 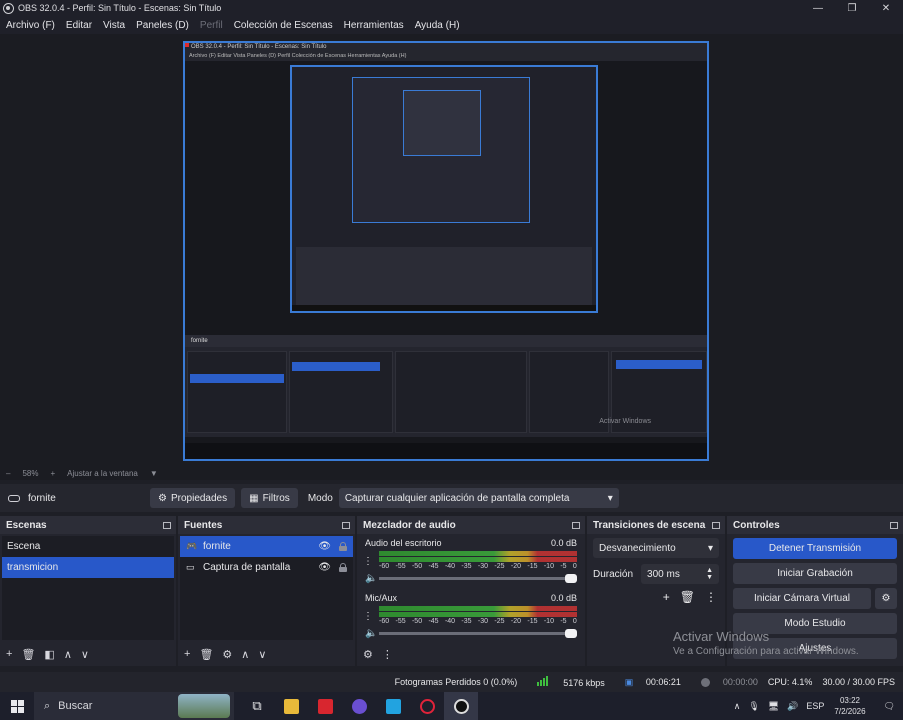 I want to click on chat-app-icon, so click(x=359, y=706).